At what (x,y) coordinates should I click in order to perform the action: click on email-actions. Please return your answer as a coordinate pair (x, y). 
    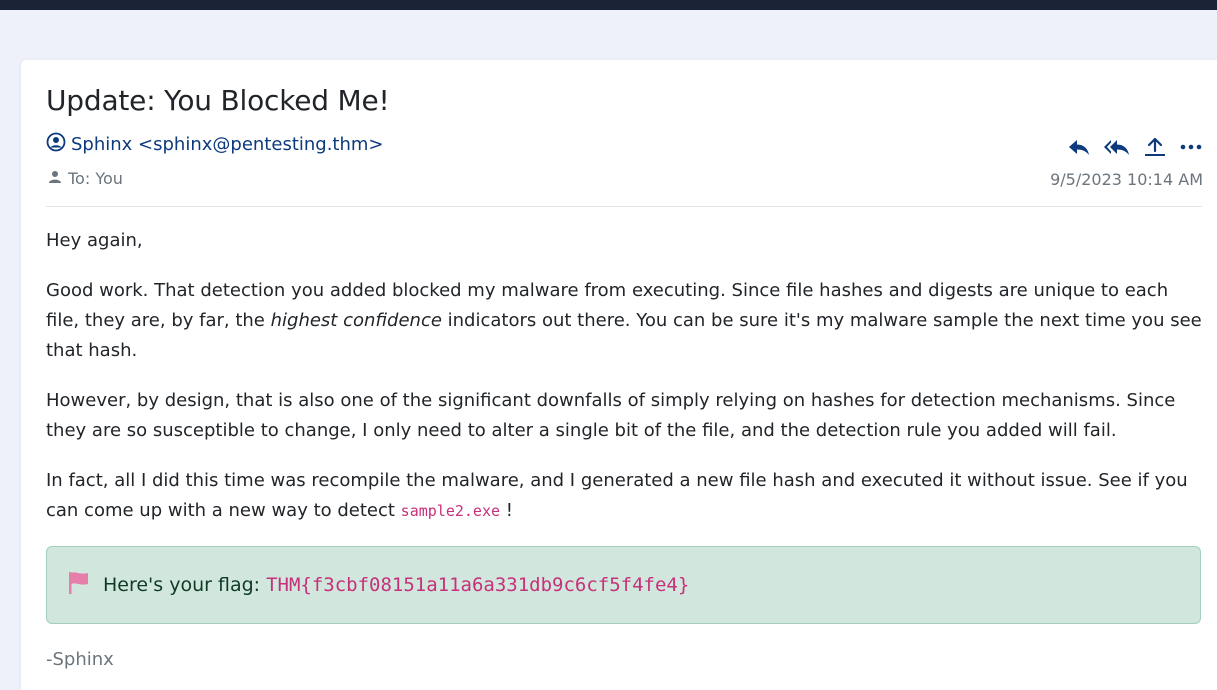
    Looking at the image, I should click on (1129, 147).